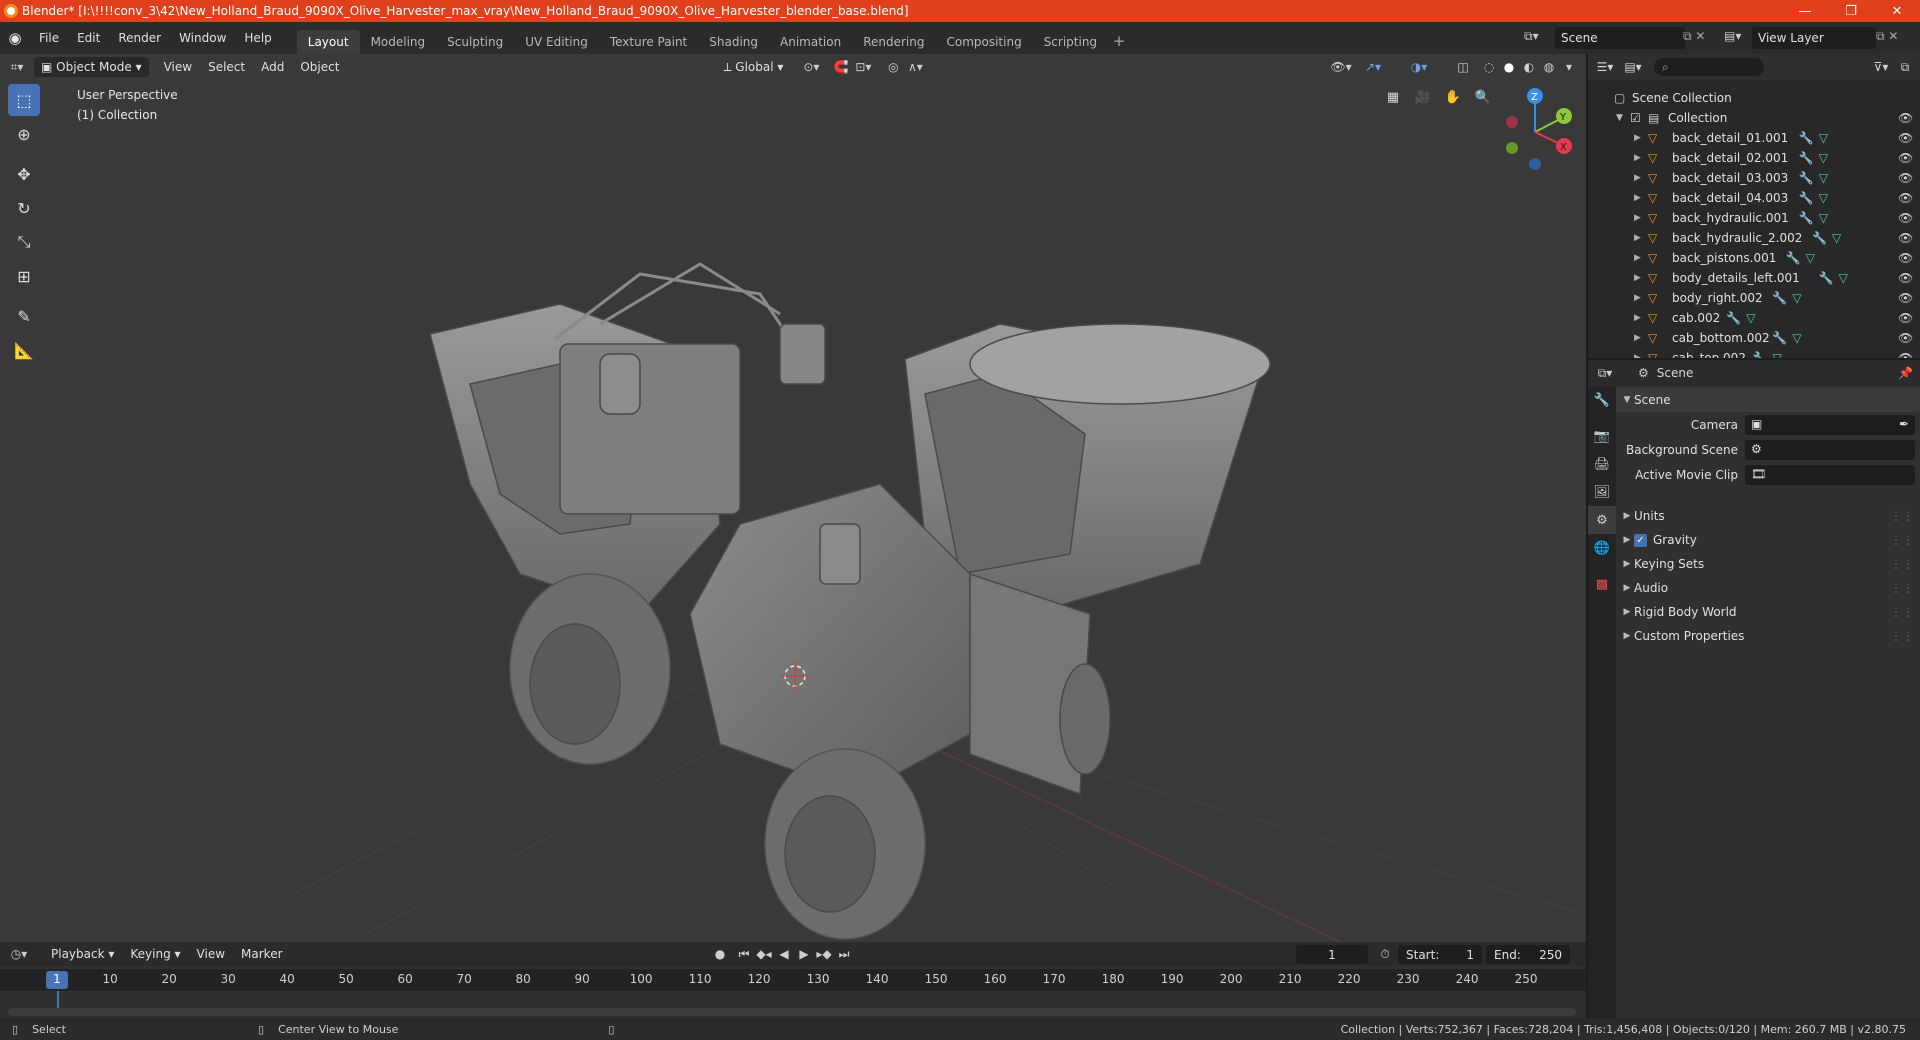 Image resolution: width=1920 pixels, height=1040 pixels. I want to click on annotate-tool-icon: ✎, so click(24, 316).